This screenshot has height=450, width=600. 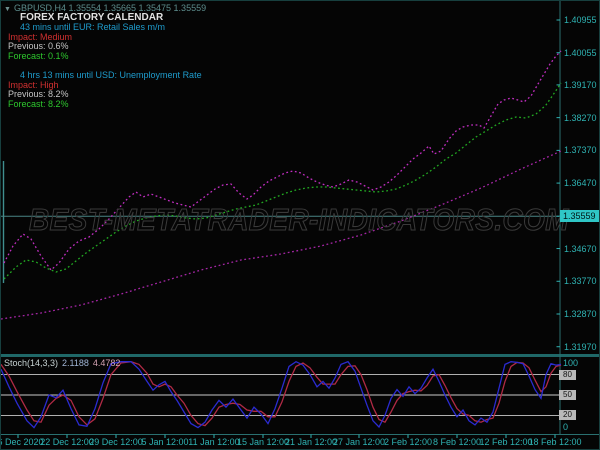 What do you see at coordinates (214, 442) in the screenshot?
I see `time-axis-label: 11 Jan 12:00` at bounding box center [214, 442].